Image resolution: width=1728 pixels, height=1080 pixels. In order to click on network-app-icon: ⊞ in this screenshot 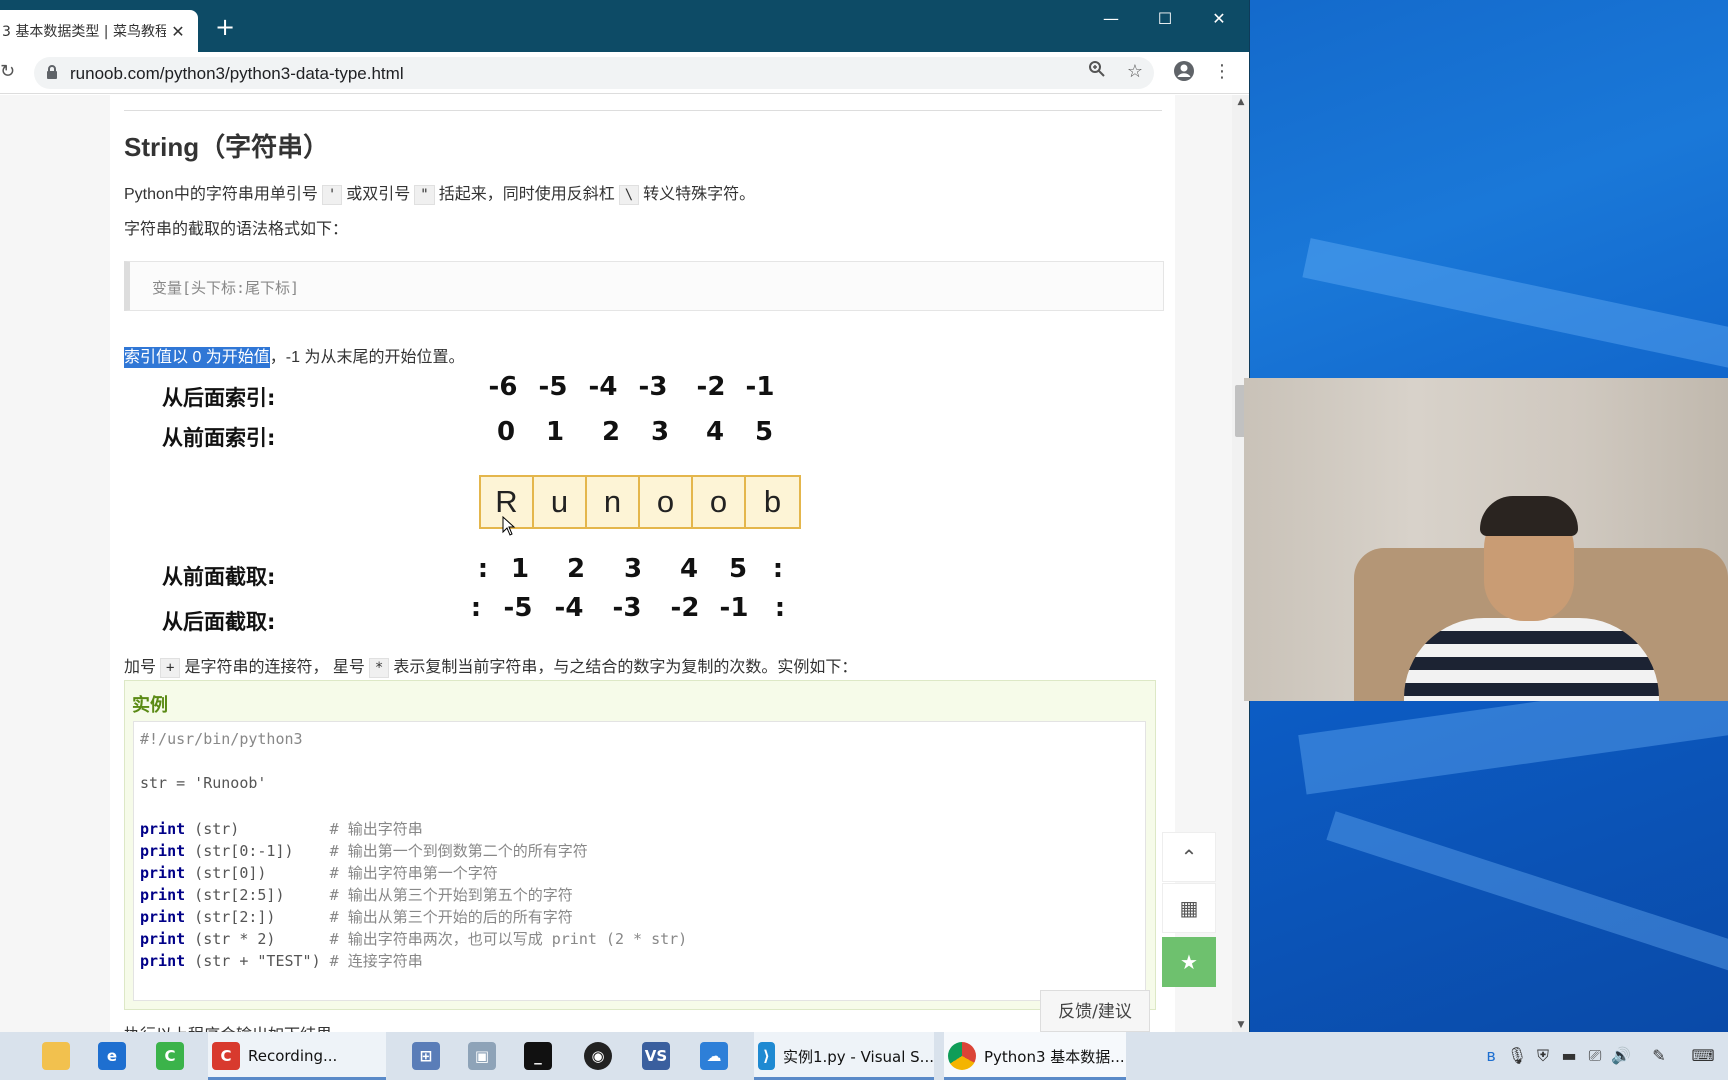, I will do `click(426, 1056)`.